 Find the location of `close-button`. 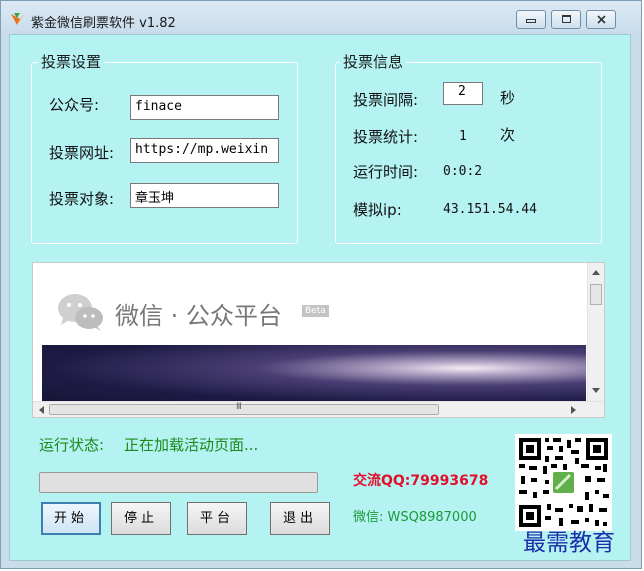

close-button is located at coordinates (601, 19).